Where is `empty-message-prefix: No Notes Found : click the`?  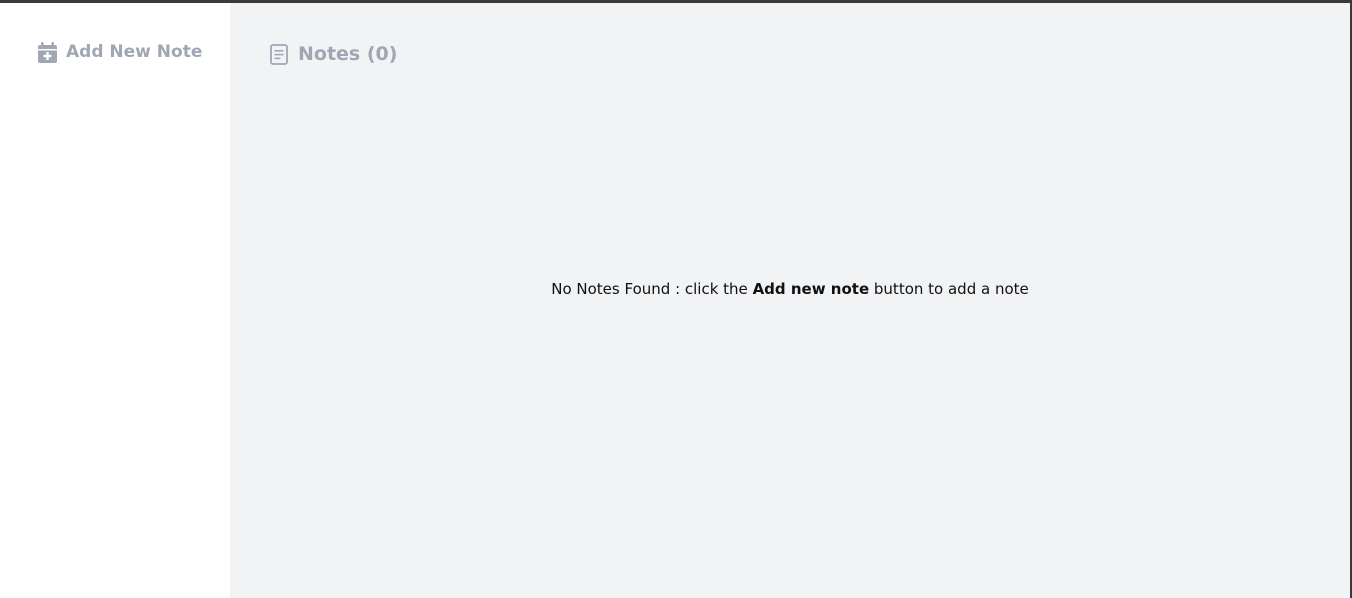
empty-message-prefix: No Notes Found : click the is located at coordinates (652, 289).